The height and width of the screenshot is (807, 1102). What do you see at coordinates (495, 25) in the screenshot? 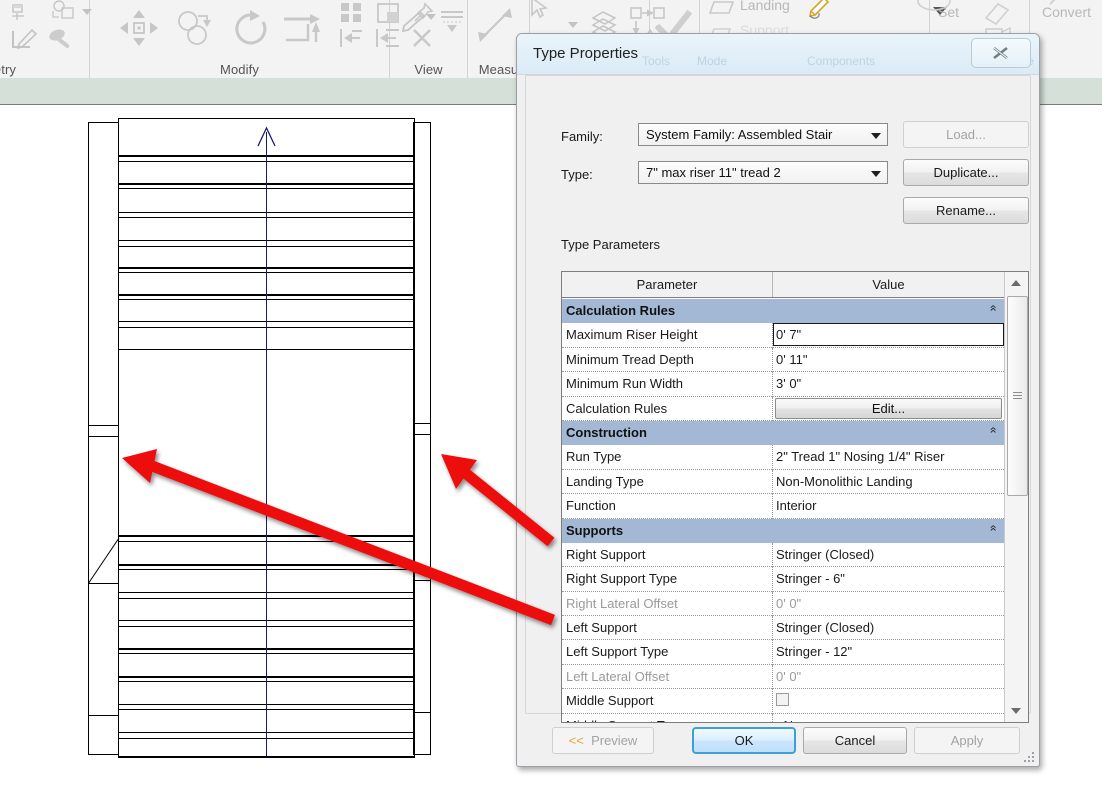
I see `measure-icon` at bounding box center [495, 25].